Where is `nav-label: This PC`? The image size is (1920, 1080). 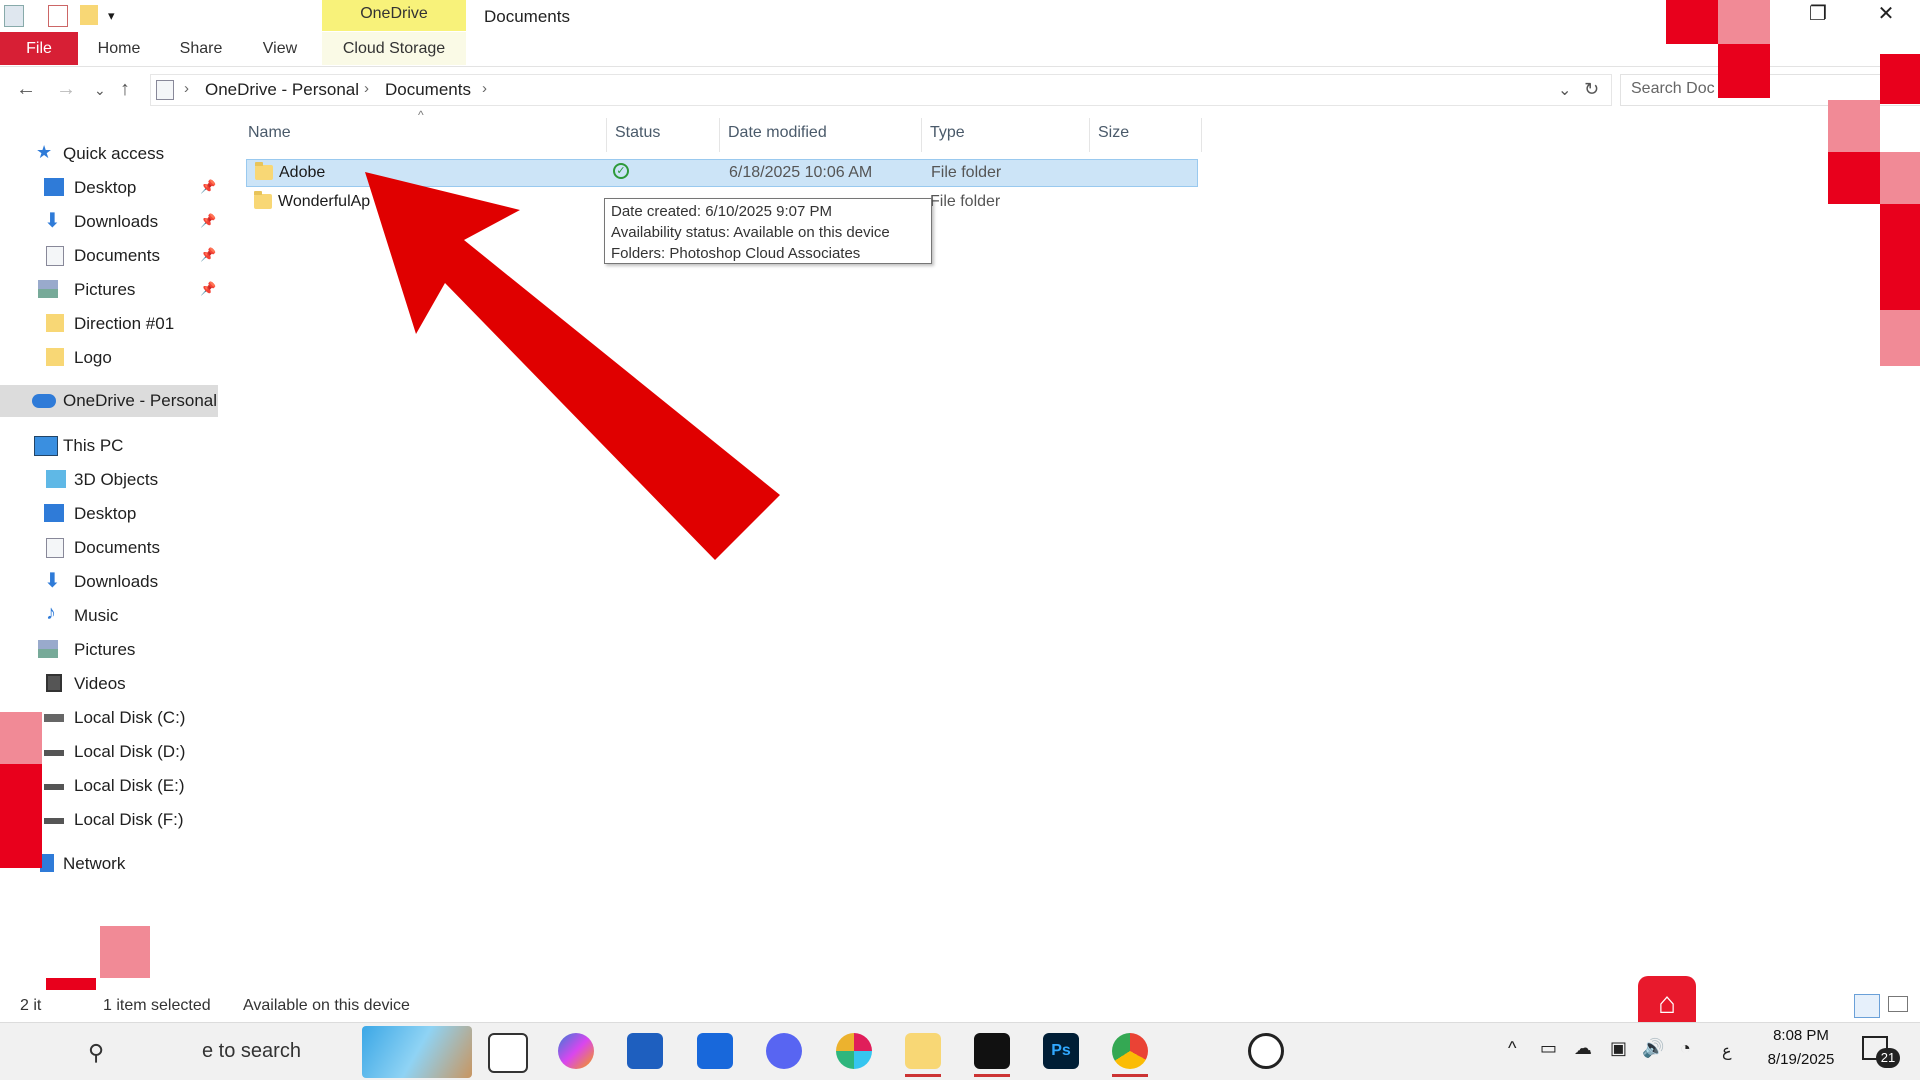 nav-label: This PC is located at coordinates (93, 445).